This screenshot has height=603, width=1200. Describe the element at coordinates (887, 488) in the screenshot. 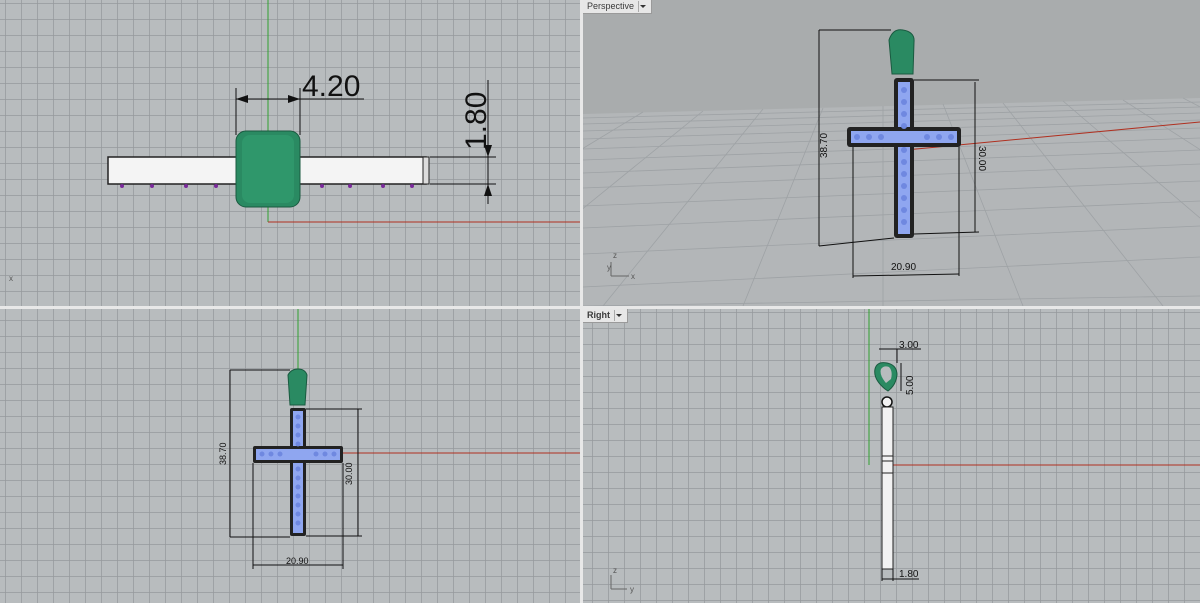

I see `cross-side-body` at that location.